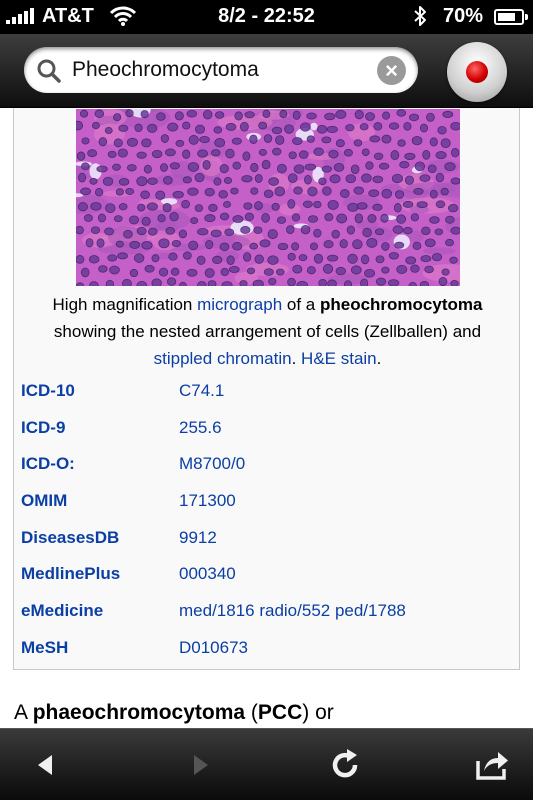 The width and height of the screenshot is (533, 800). I want to click on code-label: ICD-9, so click(43, 428).